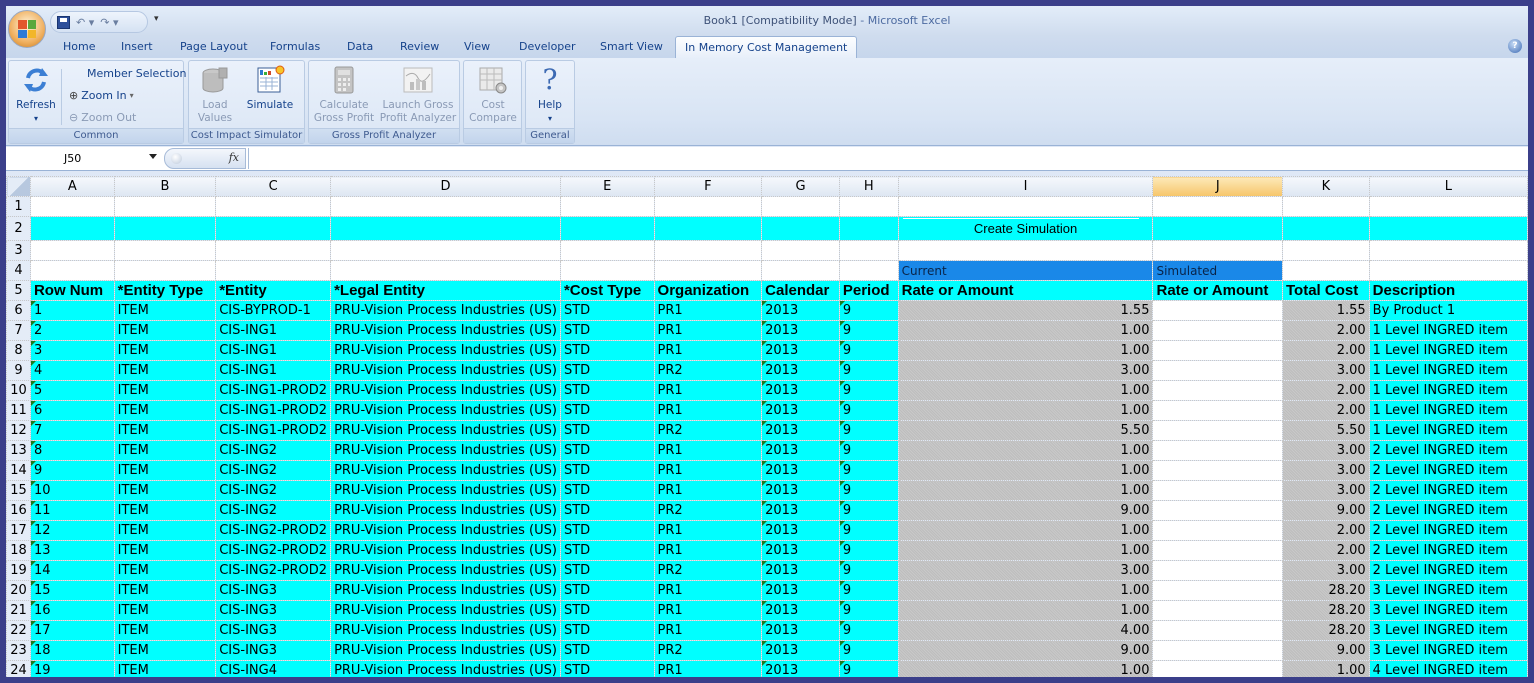 The width and height of the screenshot is (1534, 683). I want to click on row-header: 6, so click(18, 310).